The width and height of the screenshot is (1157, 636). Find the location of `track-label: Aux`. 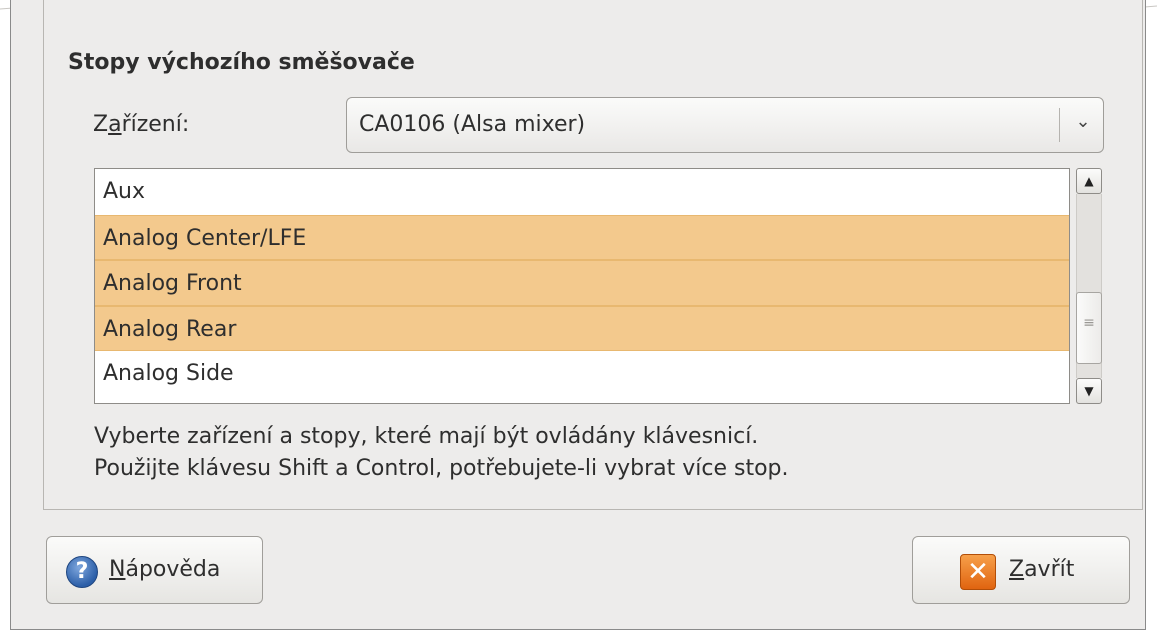

track-label: Aux is located at coordinates (124, 191).